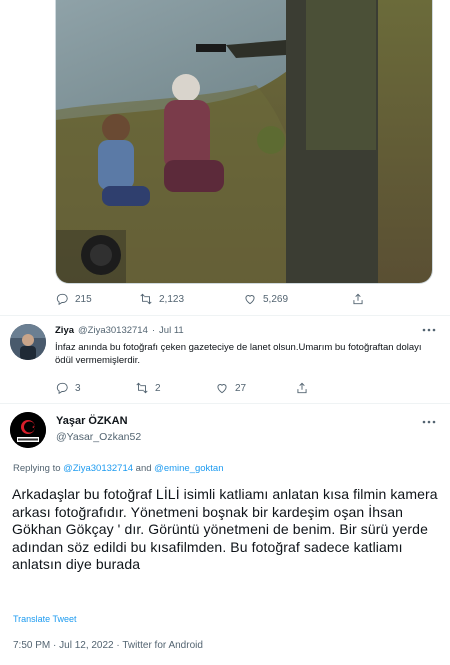 This screenshot has height=665, width=450. I want to click on translate-tweet-link: Translate Tweet, so click(45, 619).